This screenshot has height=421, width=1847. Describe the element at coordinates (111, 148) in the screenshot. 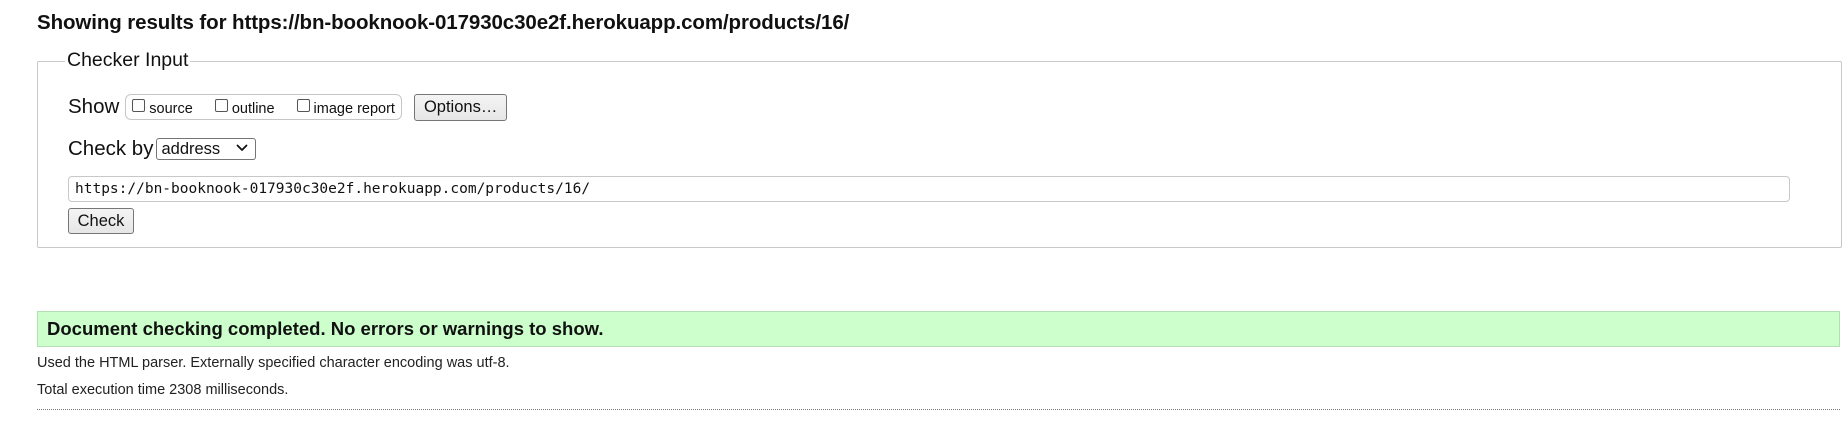

I see `check-by-label: Check by` at that location.